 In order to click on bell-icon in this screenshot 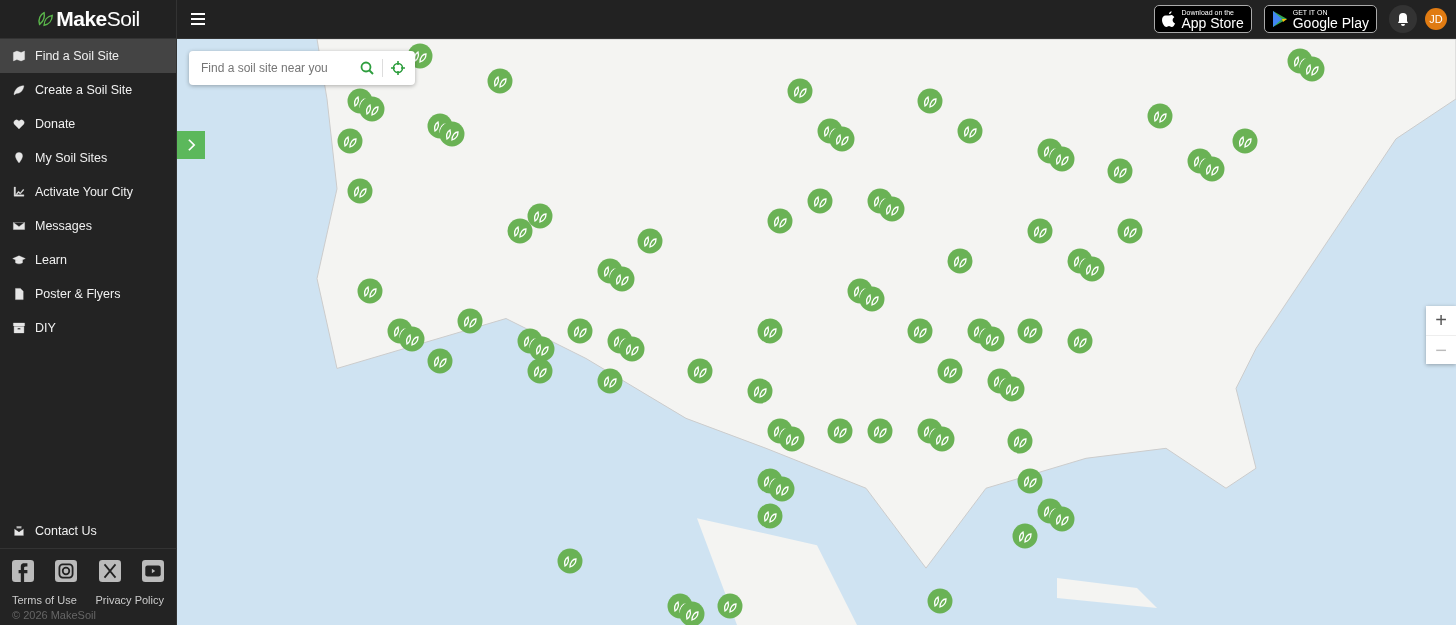, I will do `click(1403, 19)`.